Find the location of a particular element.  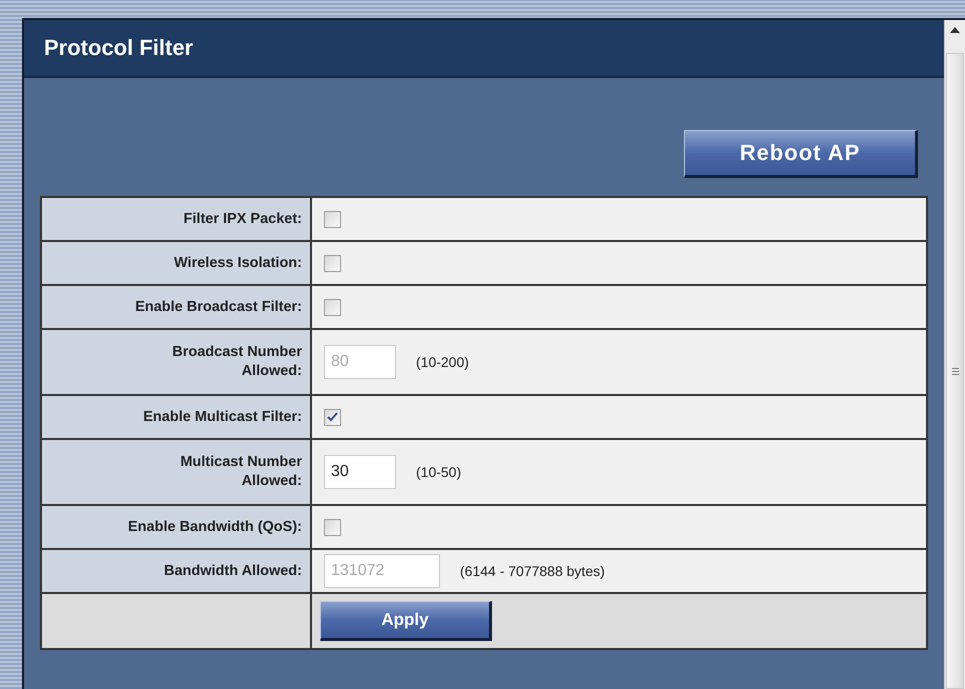

apply-button: Apply is located at coordinates (406, 621).